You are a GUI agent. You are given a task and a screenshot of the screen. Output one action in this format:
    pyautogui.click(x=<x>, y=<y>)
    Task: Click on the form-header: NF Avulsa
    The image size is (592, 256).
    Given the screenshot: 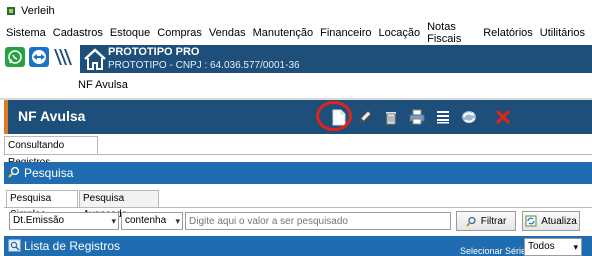 What is the action you would take?
    pyautogui.click(x=298, y=117)
    